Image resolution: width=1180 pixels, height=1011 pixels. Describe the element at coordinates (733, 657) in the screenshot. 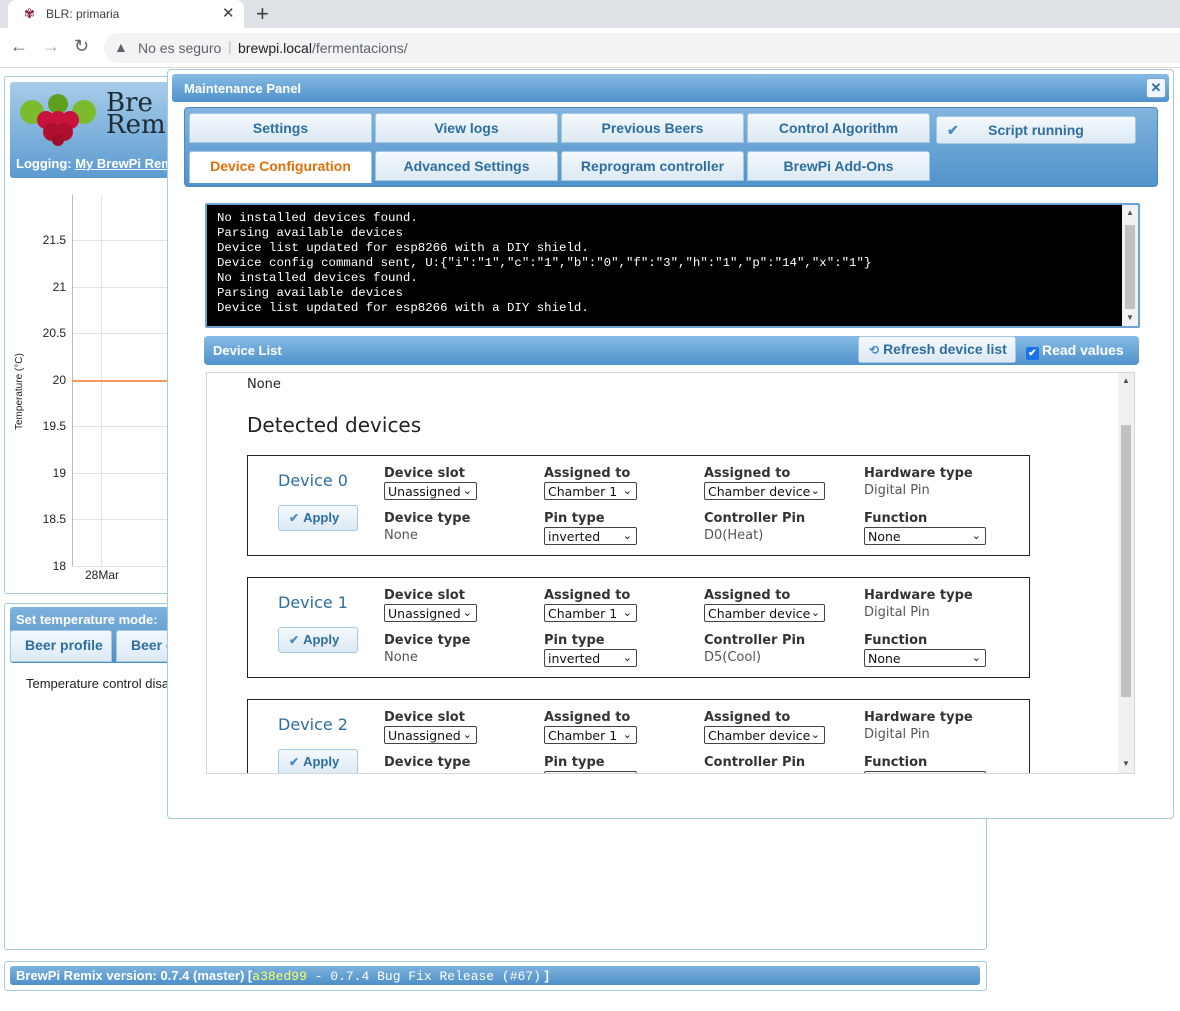

I see `controller-pin-value: D5(Cool)` at that location.